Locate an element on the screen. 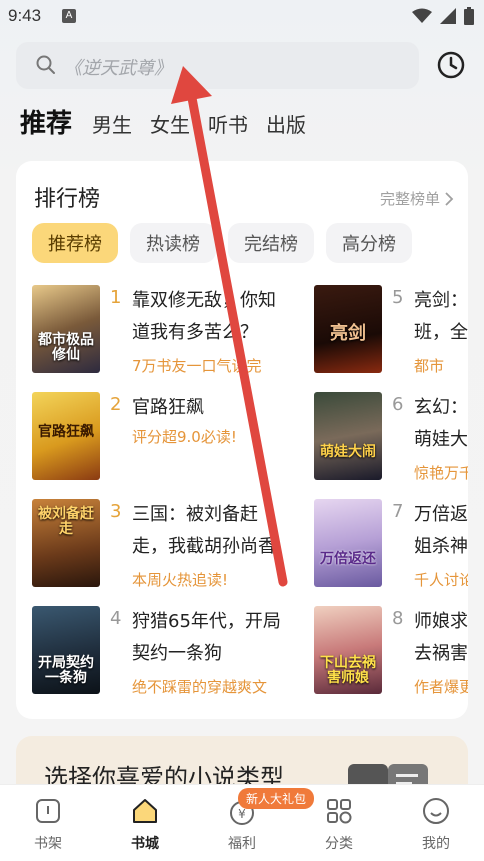  cover-title: 都市极品修仙 is located at coordinates (66, 347).